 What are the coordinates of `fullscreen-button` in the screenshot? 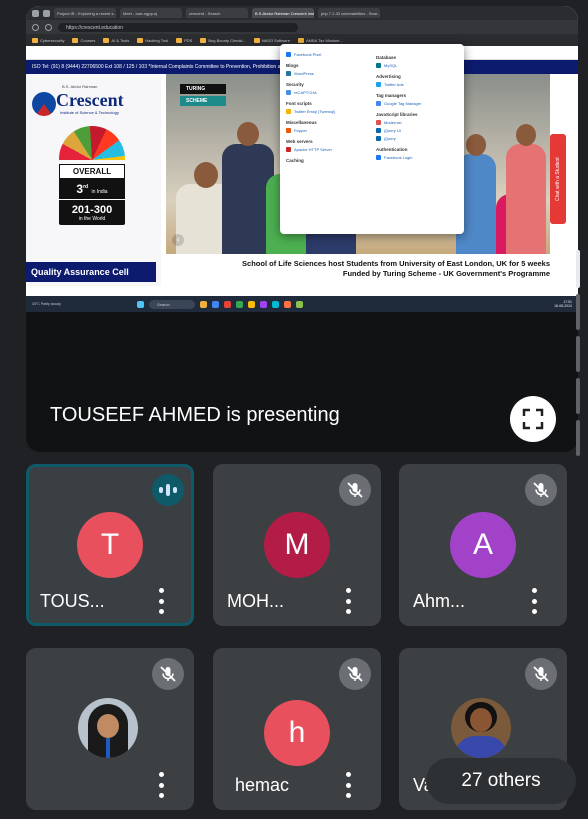 It's located at (533, 419).